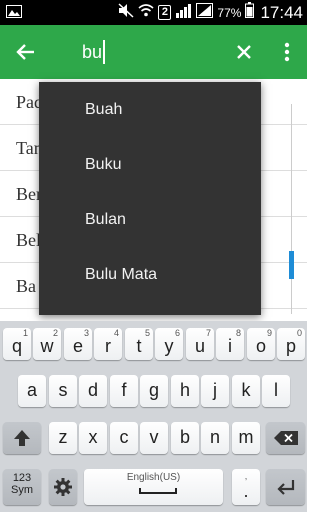  I want to click on sim-badge: 2, so click(165, 12).